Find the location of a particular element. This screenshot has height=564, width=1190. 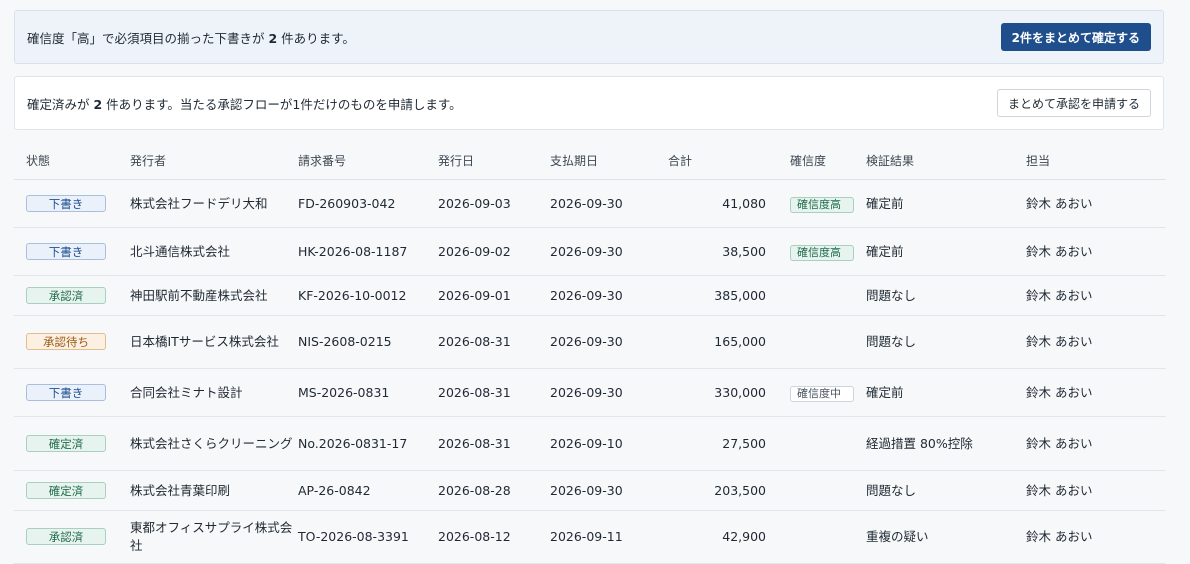

issuer-cell: 株式会社青葉印刷 is located at coordinates (214, 490).